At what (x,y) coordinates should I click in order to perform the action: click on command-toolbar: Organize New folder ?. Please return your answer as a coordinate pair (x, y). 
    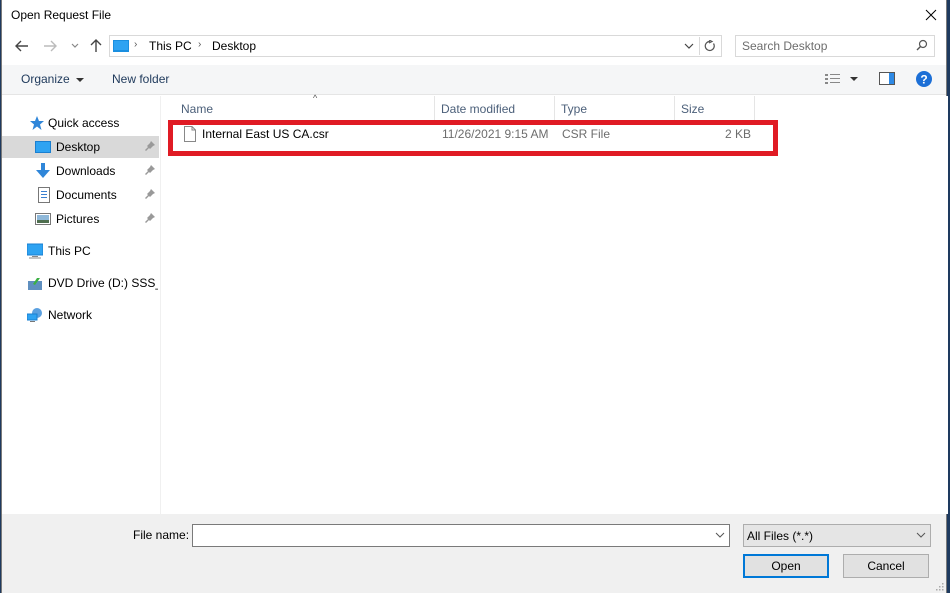
    Looking at the image, I should click on (474, 80).